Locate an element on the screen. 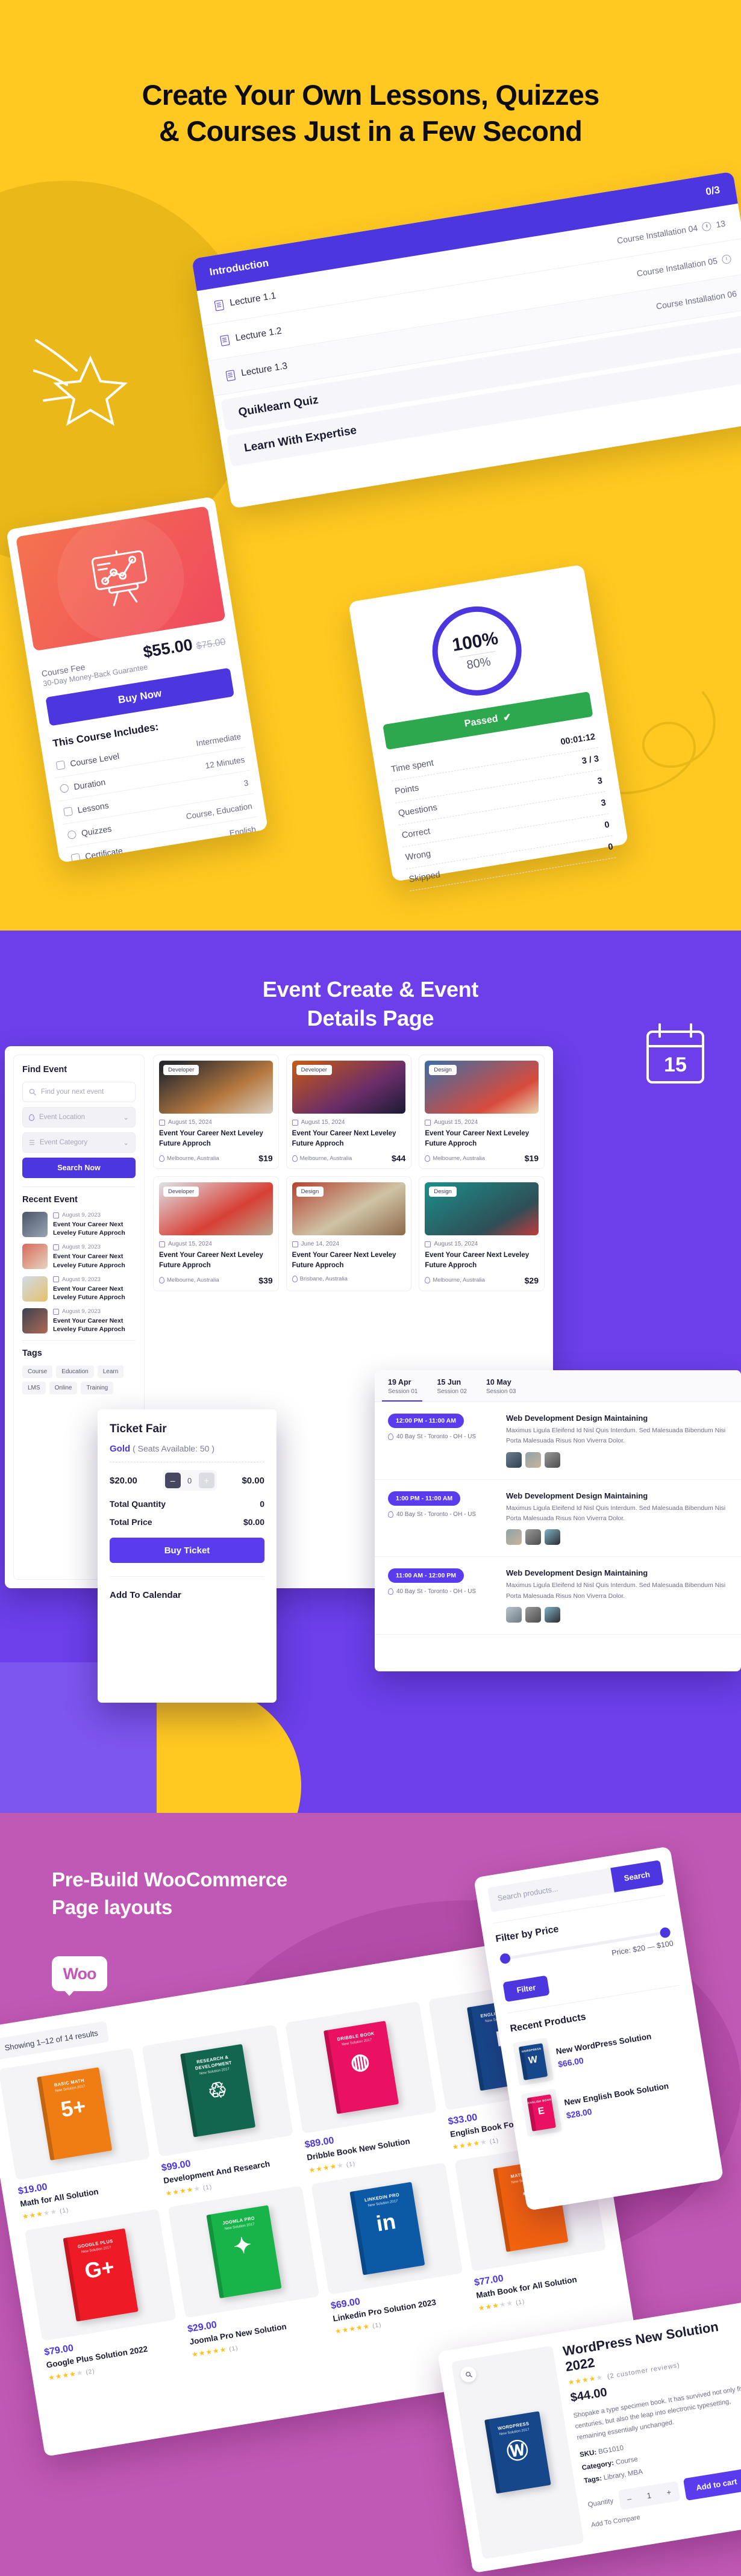 This screenshot has width=741, height=2576. recent-event-thumb is located at coordinates (35, 1224).